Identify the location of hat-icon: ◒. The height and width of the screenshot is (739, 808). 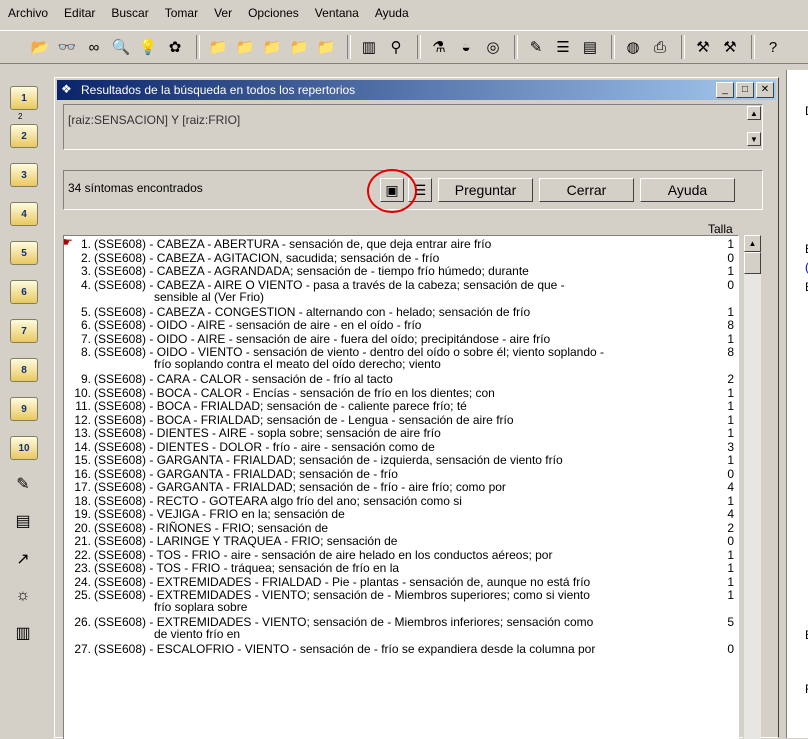
(466, 47).